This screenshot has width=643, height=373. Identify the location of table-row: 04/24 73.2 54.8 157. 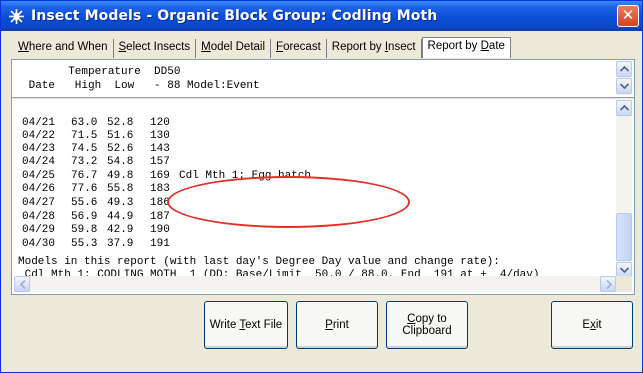
(96, 162).